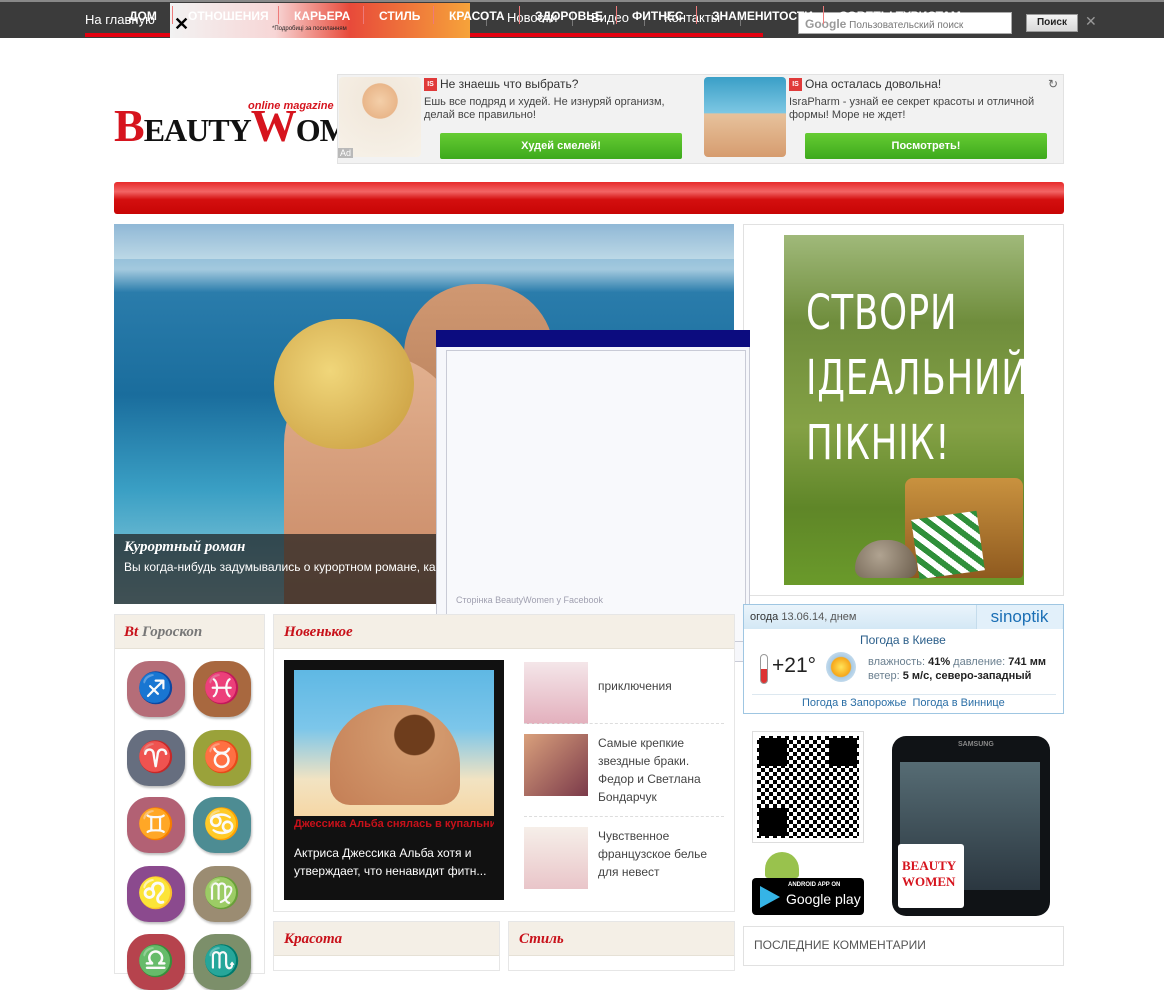 The width and height of the screenshot is (1164, 990). Describe the element at coordinates (808, 787) in the screenshot. I see `qr-code` at that location.